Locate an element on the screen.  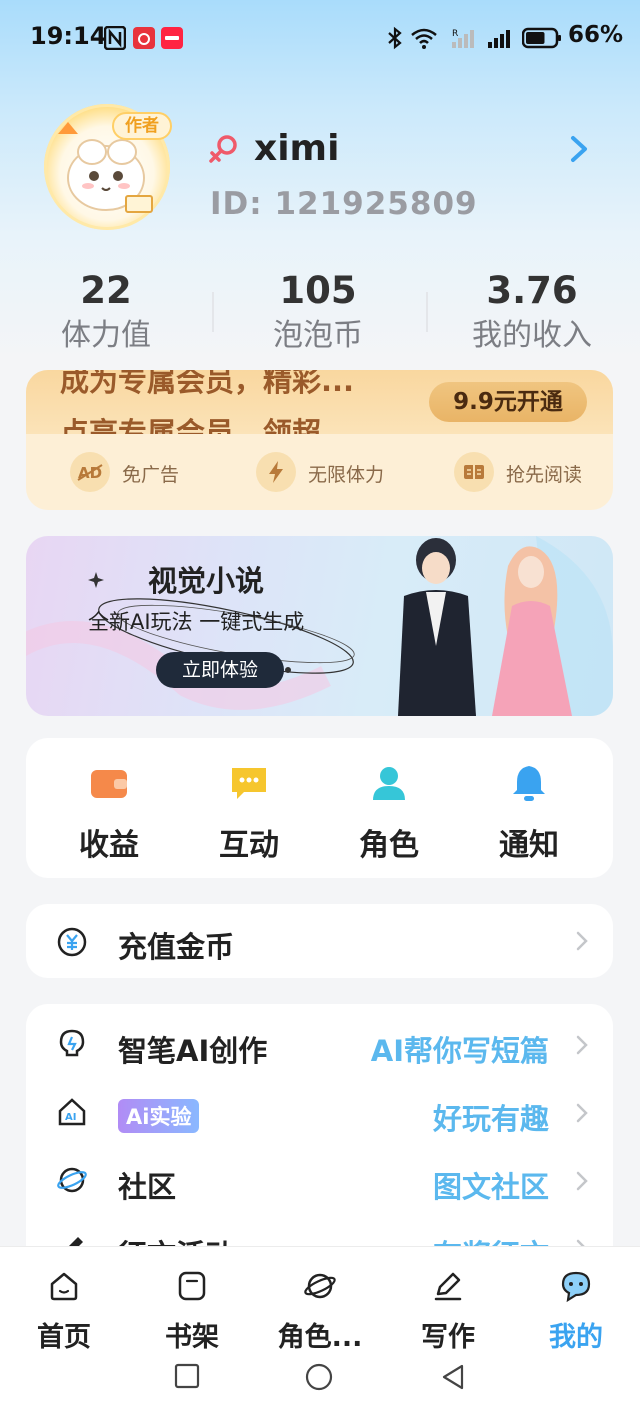
stat-value: 22 is located at coordinates (106, 290).